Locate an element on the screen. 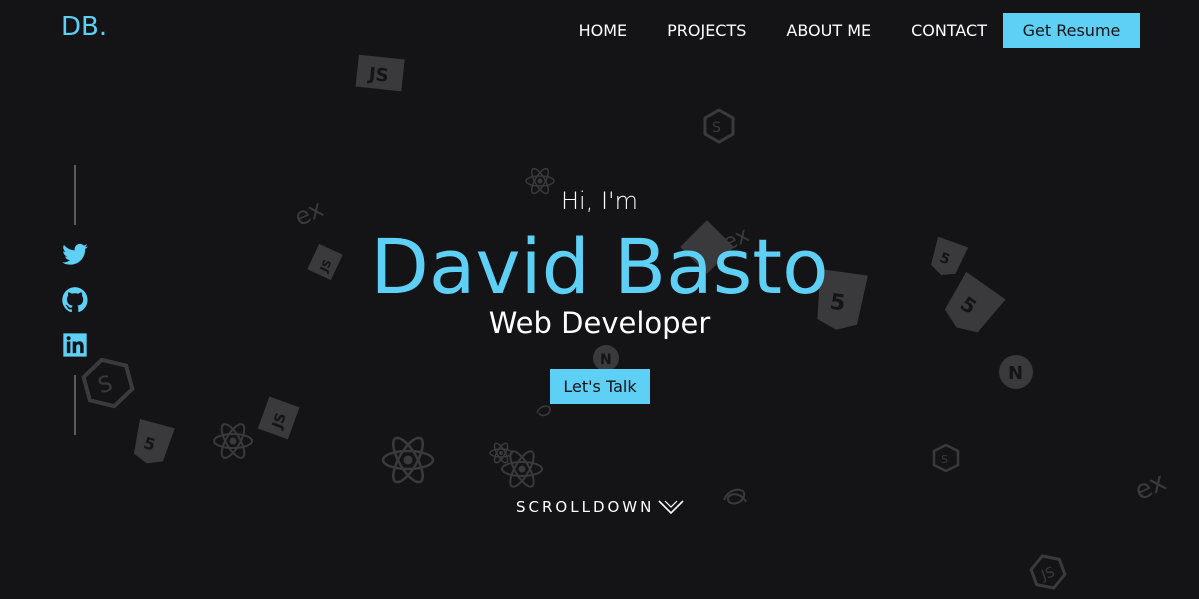 The image size is (1199, 599). get-resume-button: Get Resume is located at coordinates (1071, 30).